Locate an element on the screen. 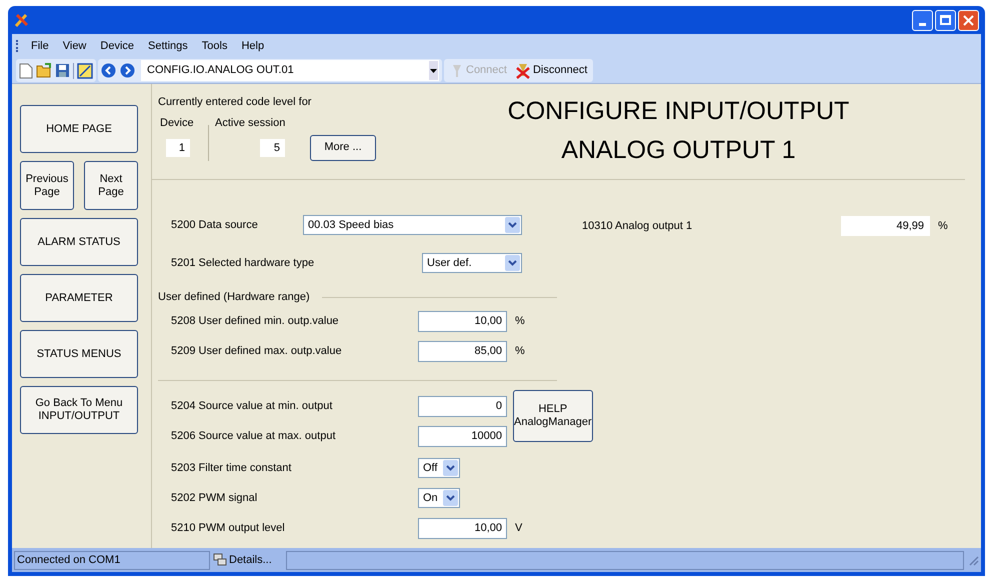 Image resolution: width=990 pixels, height=578 pixels. dropdown: User def. is located at coordinates (472, 263).